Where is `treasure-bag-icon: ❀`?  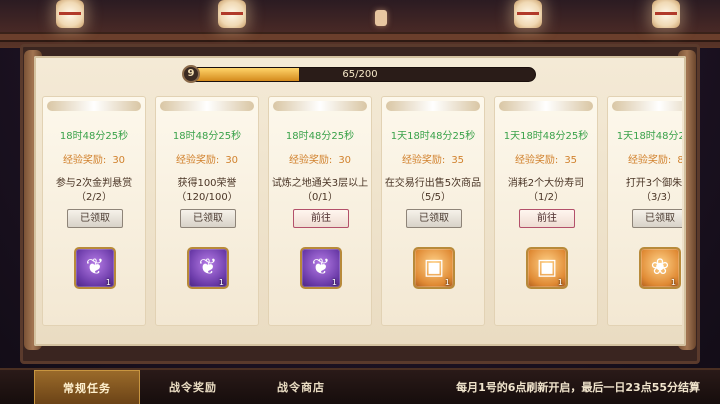 treasure-bag-icon: ❀ is located at coordinates (660, 267).